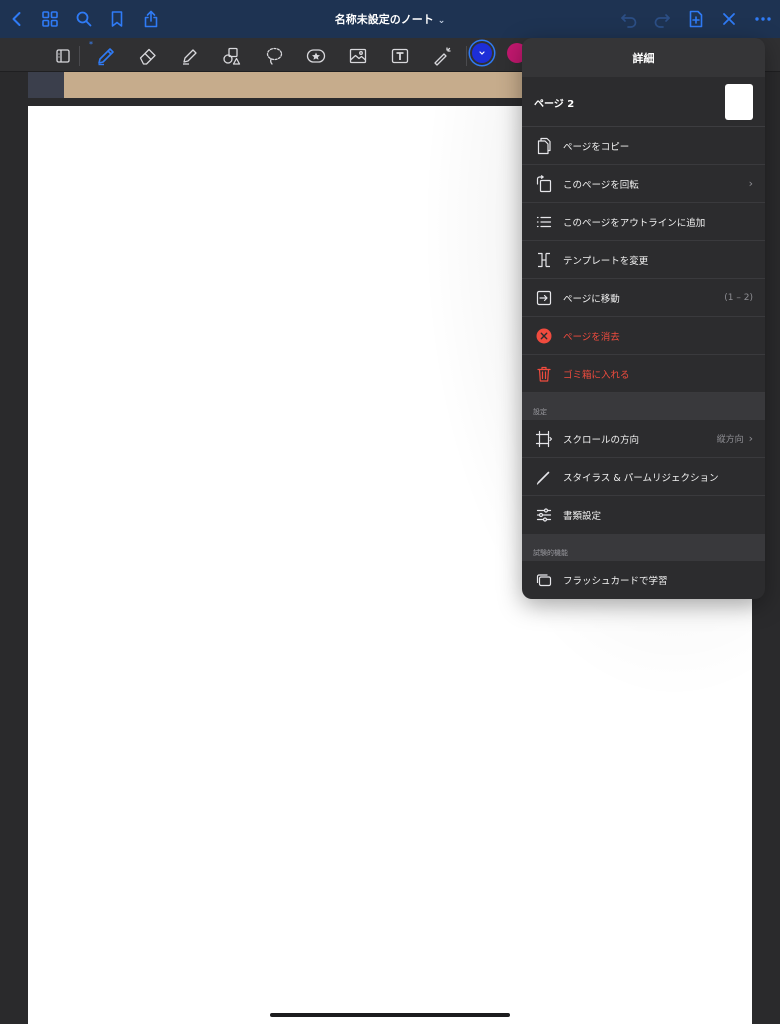 Image resolution: width=780 pixels, height=1024 pixels. I want to click on laser-pointer-icon, so click(442, 56).